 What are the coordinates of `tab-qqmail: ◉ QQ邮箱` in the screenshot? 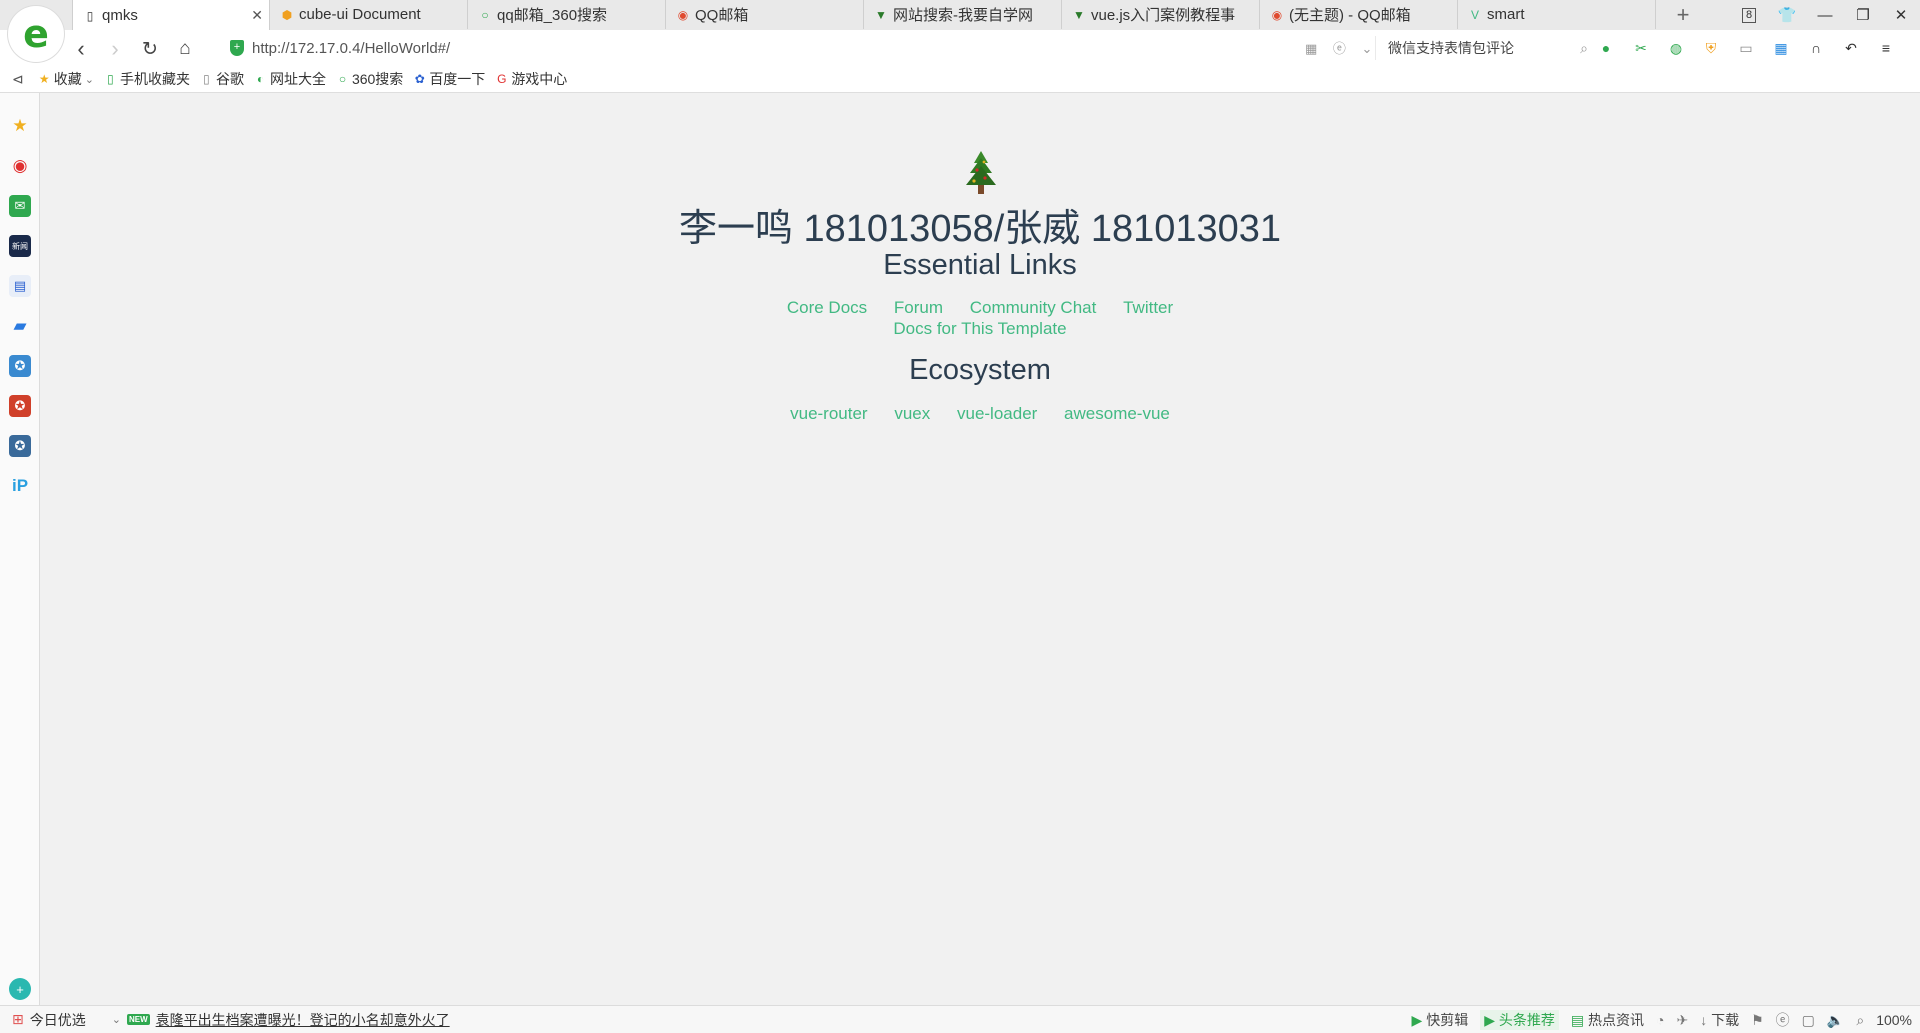 It's located at (765, 14).